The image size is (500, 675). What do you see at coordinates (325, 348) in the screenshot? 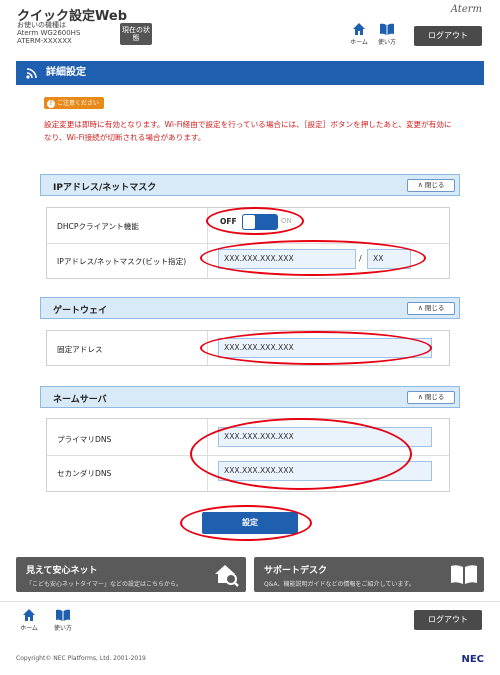
I see `gateway-address-input: XXX.XXX.XXX.XXX` at bounding box center [325, 348].